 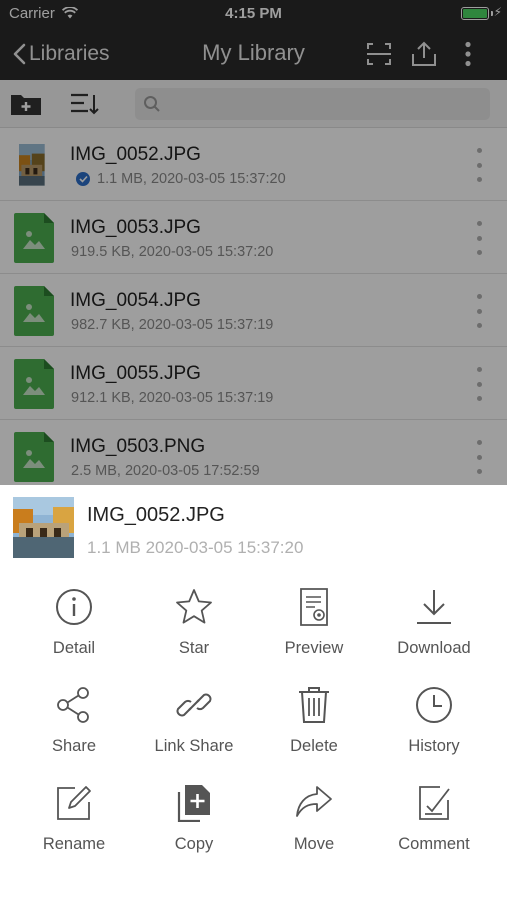 What do you see at coordinates (74, 705) in the screenshot?
I see `share-icon` at bounding box center [74, 705].